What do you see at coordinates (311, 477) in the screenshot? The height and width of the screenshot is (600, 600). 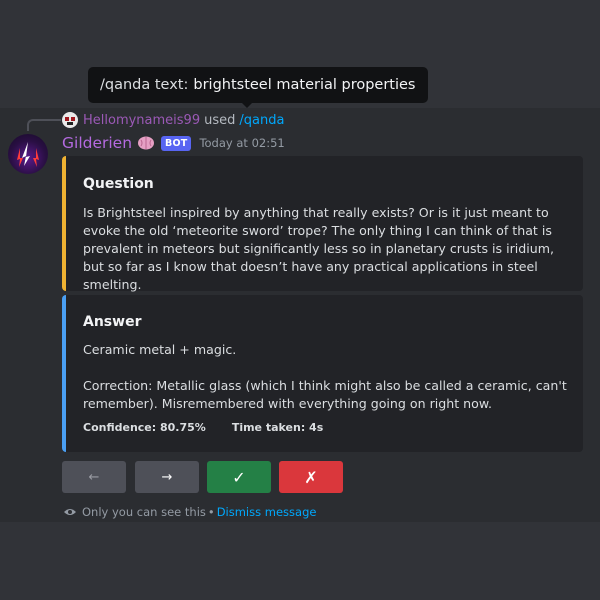 I see `reject-button: ✗` at bounding box center [311, 477].